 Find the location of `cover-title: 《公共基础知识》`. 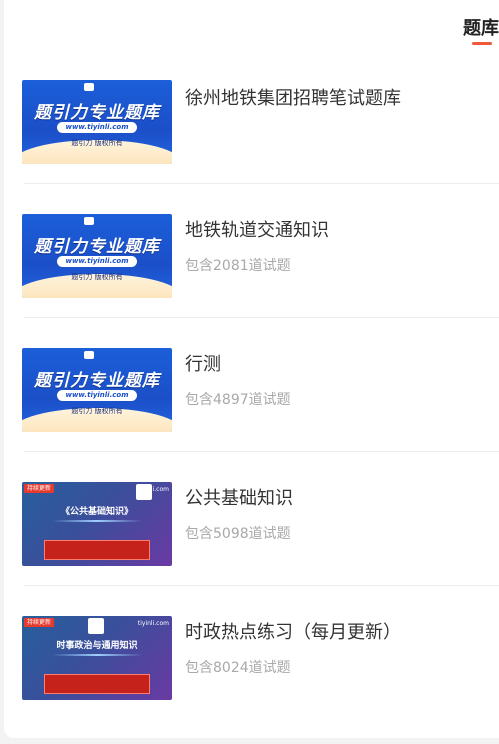

cover-title: 《公共基础知识》 is located at coordinates (96, 512).